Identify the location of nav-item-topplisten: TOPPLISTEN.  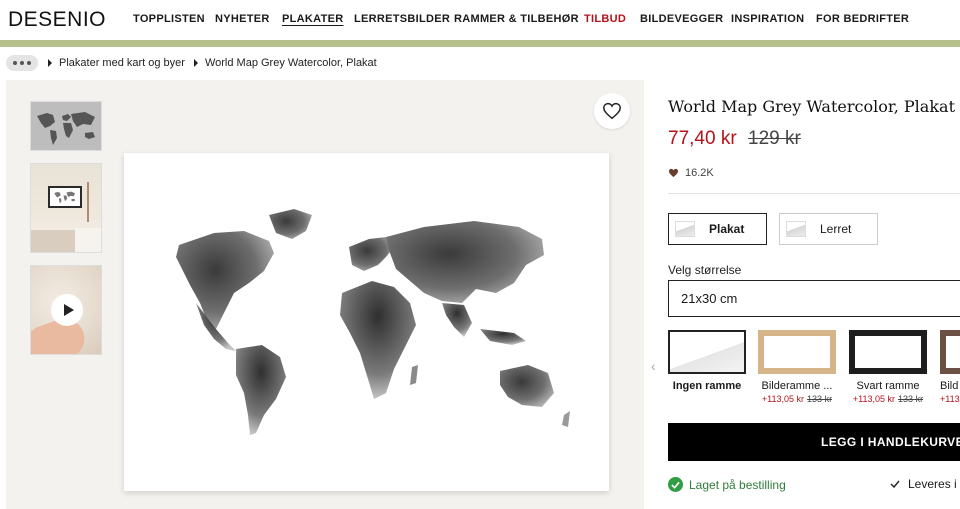
(169, 19).